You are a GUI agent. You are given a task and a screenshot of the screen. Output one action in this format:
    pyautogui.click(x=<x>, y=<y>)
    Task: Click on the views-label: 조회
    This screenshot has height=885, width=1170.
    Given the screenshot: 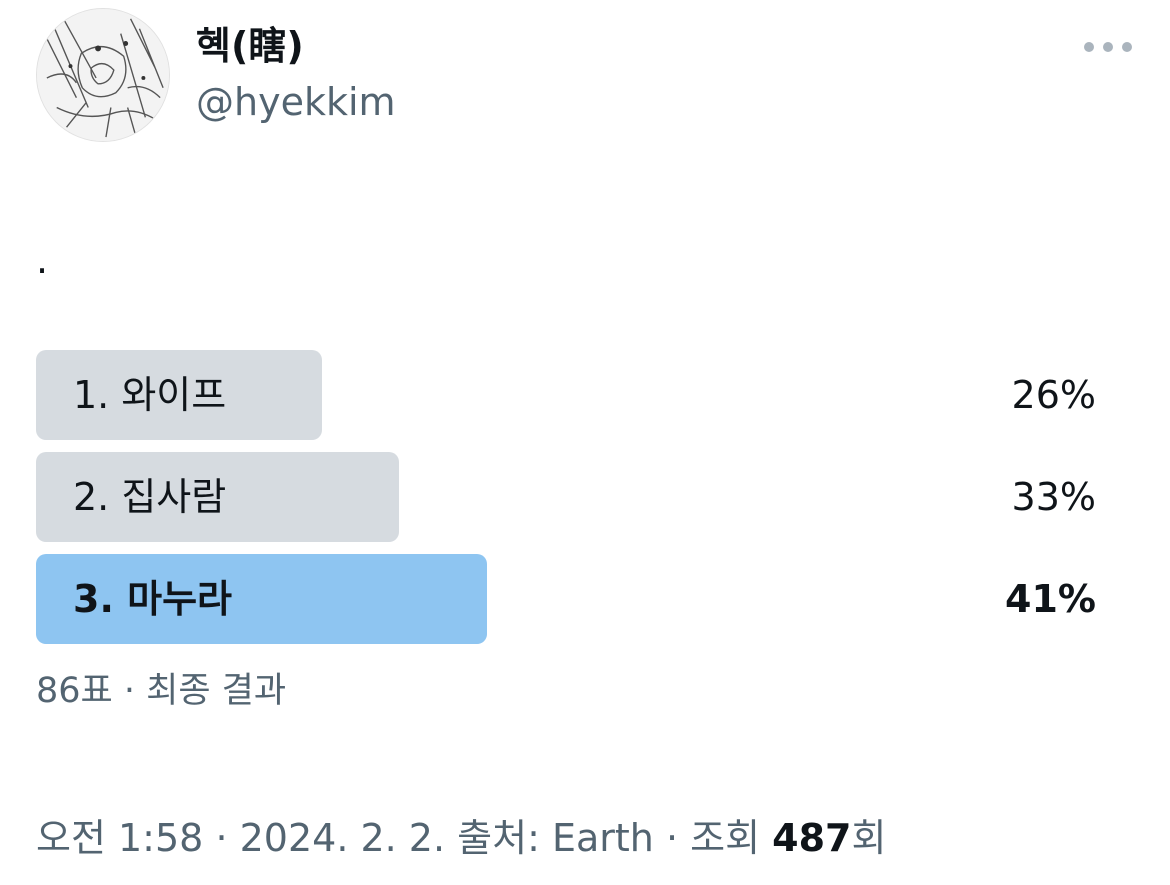 What is the action you would take?
    pyautogui.click(x=725, y=838)
    